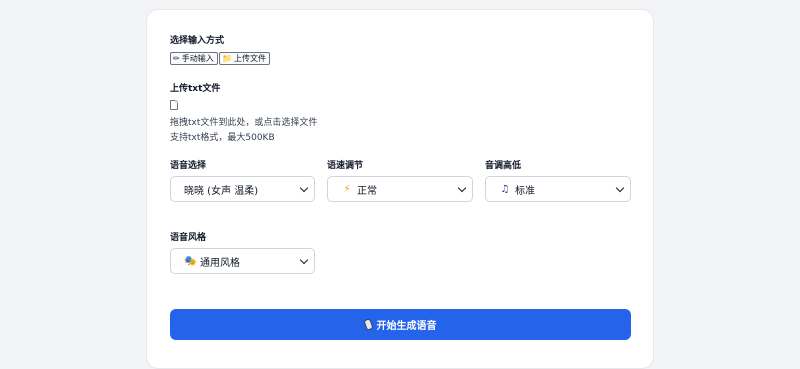  Describe the element at coordinates (221, 191) in the screenshot. I see `voice-select-value: 晓晓 (女声 温柔)` at that location.